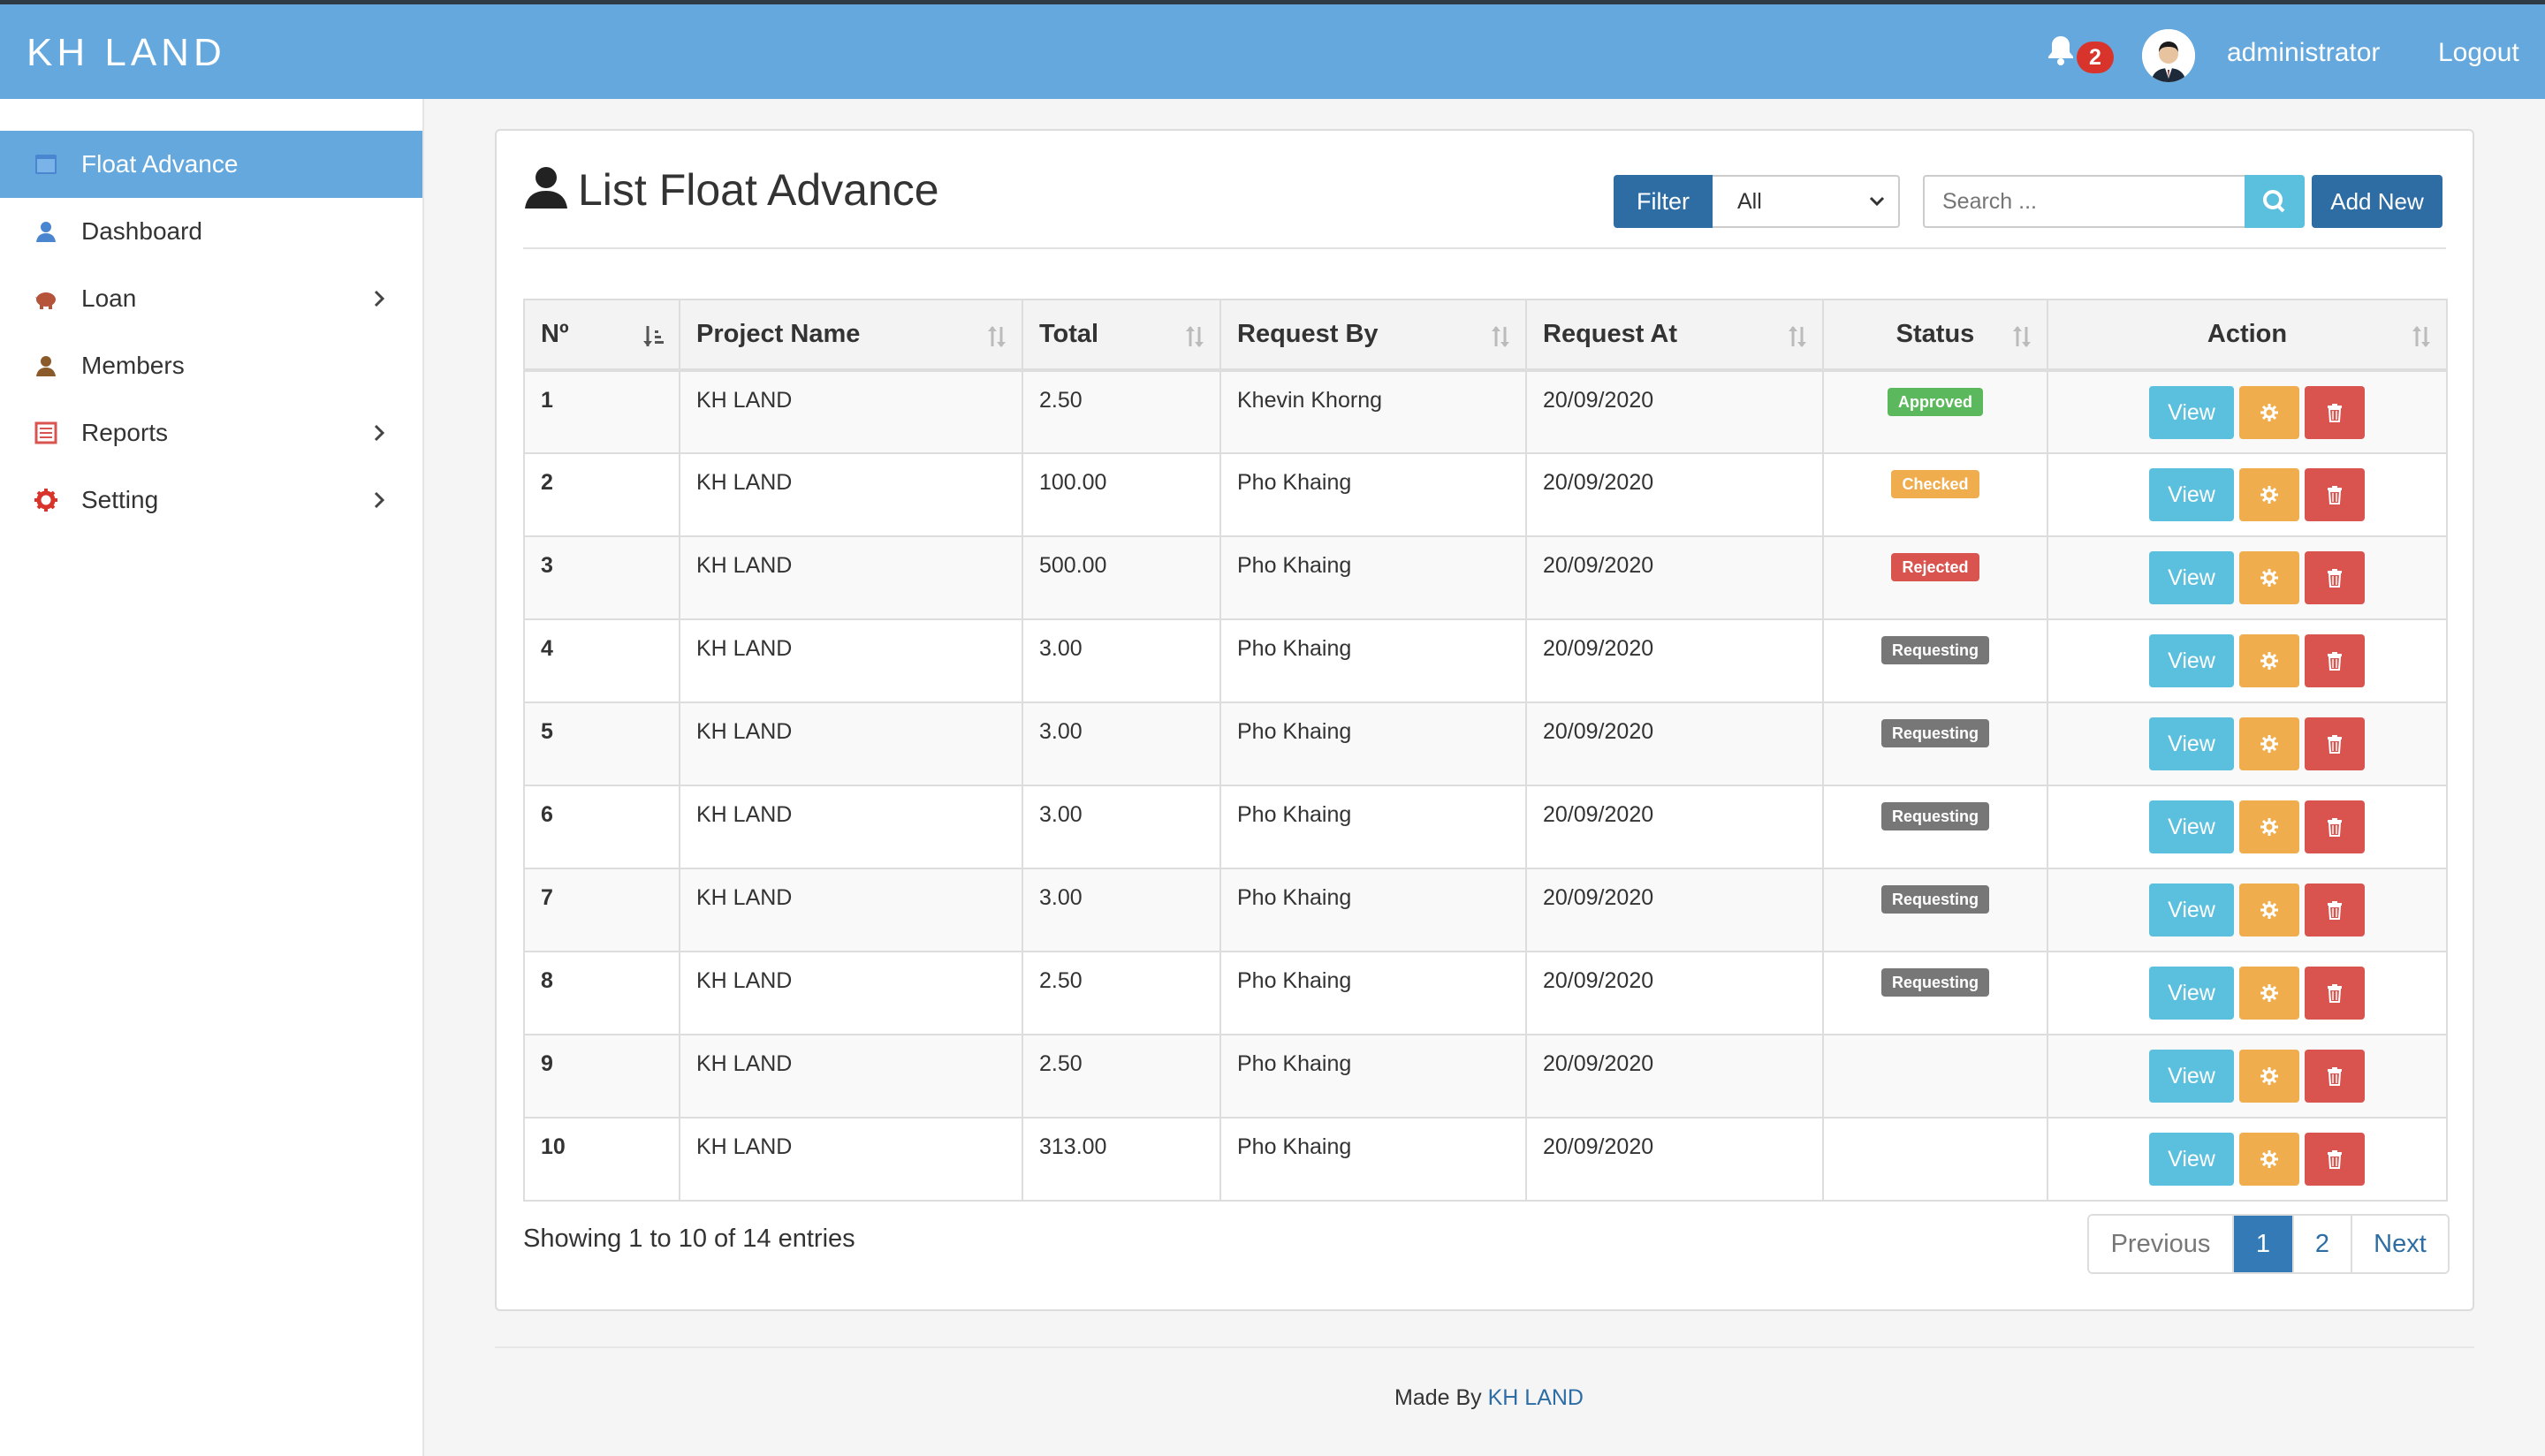 Image resolution: width=2545 pixels, height=1456 pixels. Describe the element at coordinates (2084, 201) in the screenshot. I see `search-input` at that location.